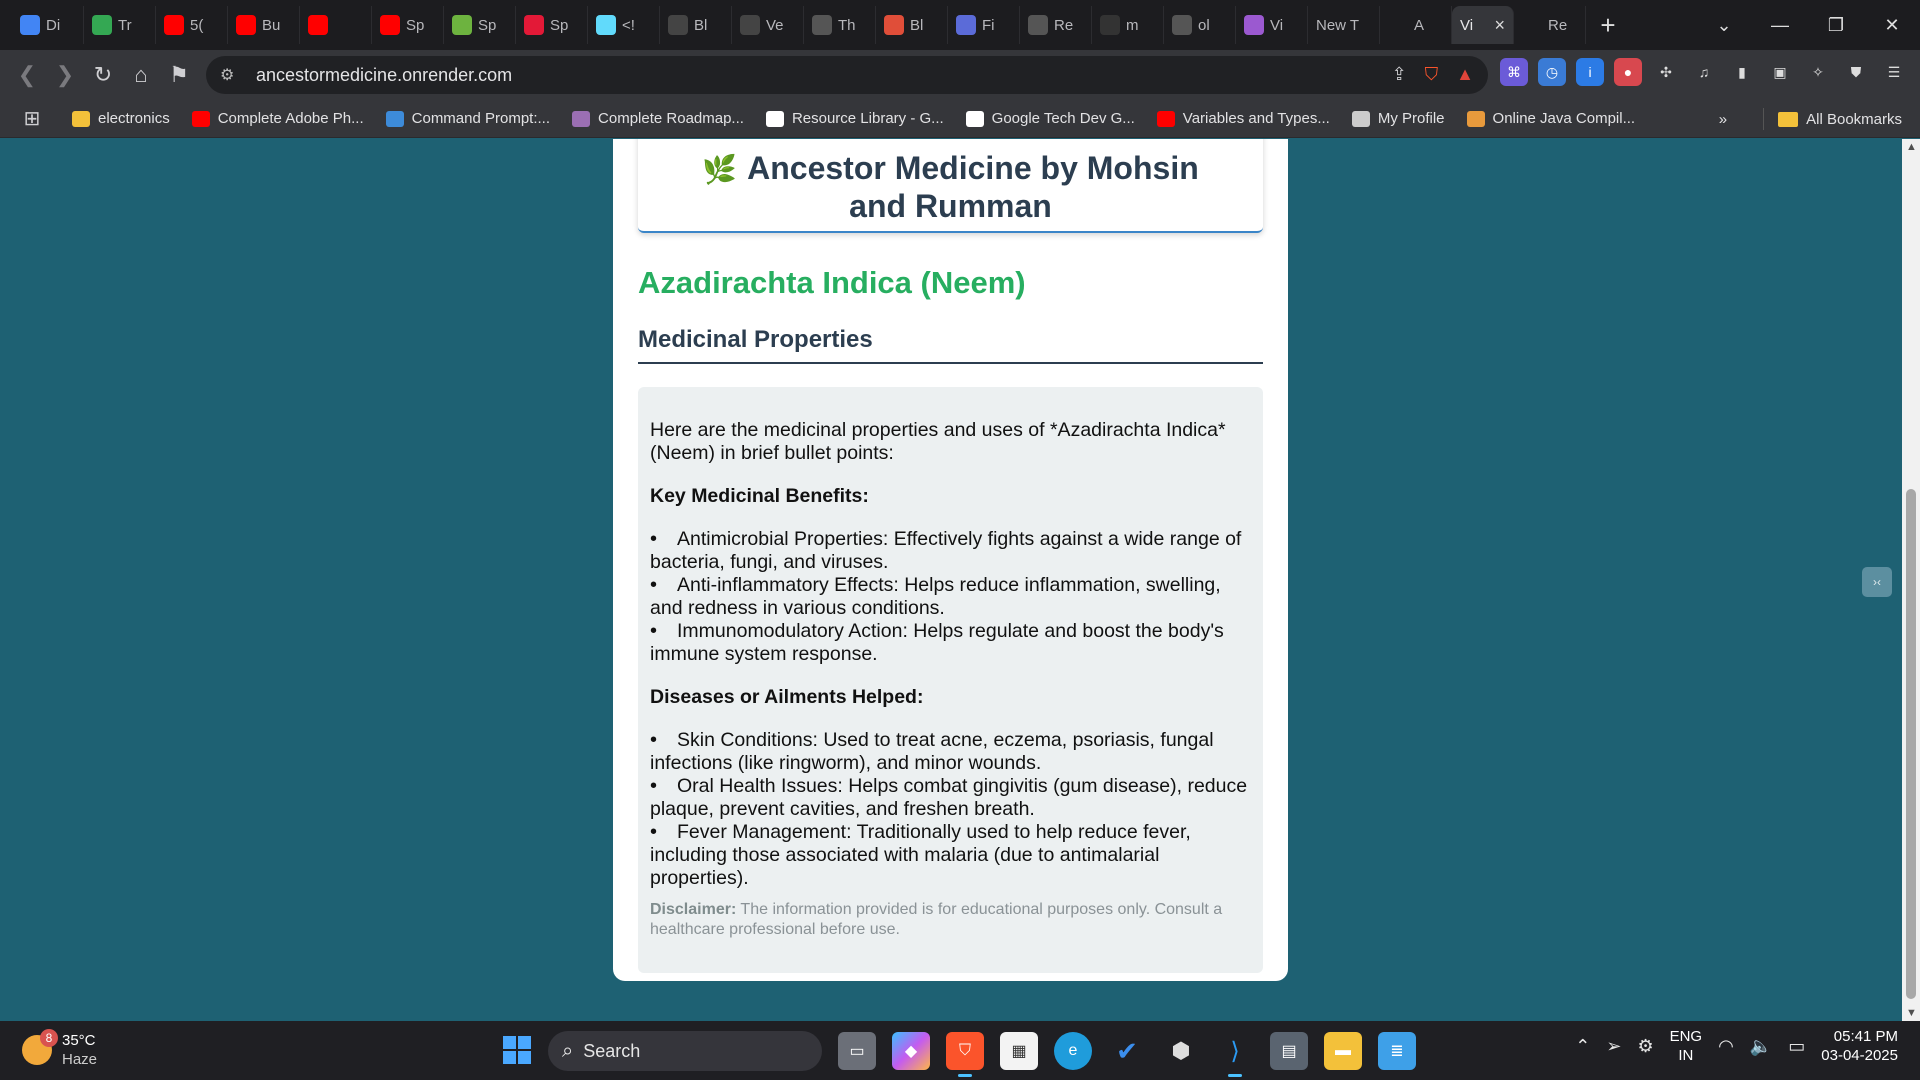 The height and width of the screenshot is (1080, 1920). Describe the element at coordinates (1550, 25) in the screenshot. I see `tab-21: Re` at that location.